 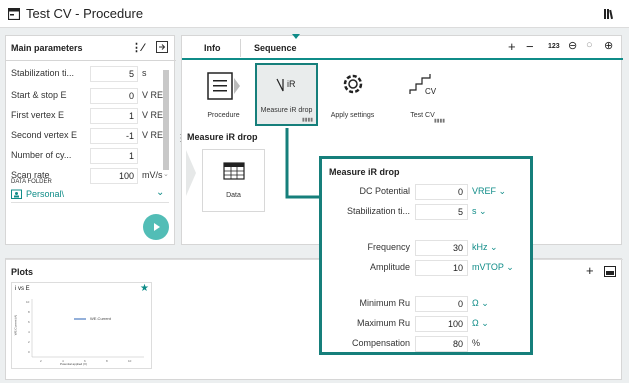 I want to click on tile-procedure: Procedure, so click(x=223, y=95).